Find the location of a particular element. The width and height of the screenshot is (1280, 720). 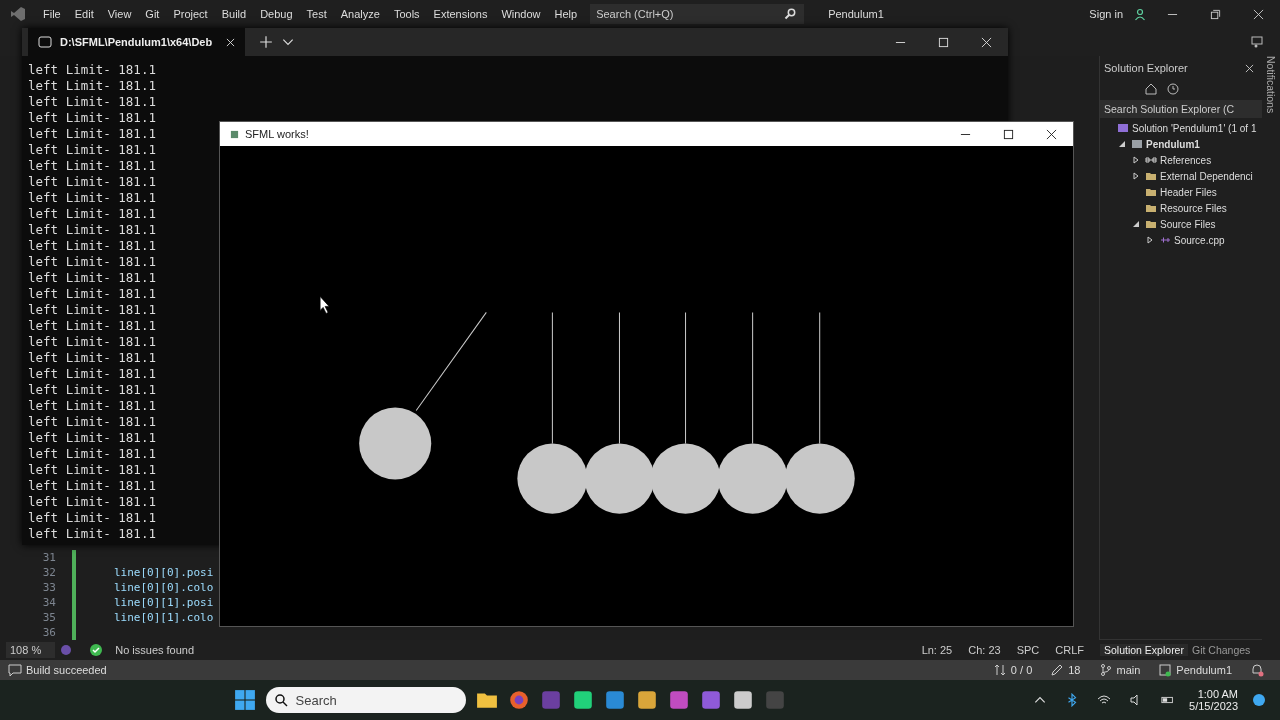

app-logo-icon is located at coordinates (18, 14).